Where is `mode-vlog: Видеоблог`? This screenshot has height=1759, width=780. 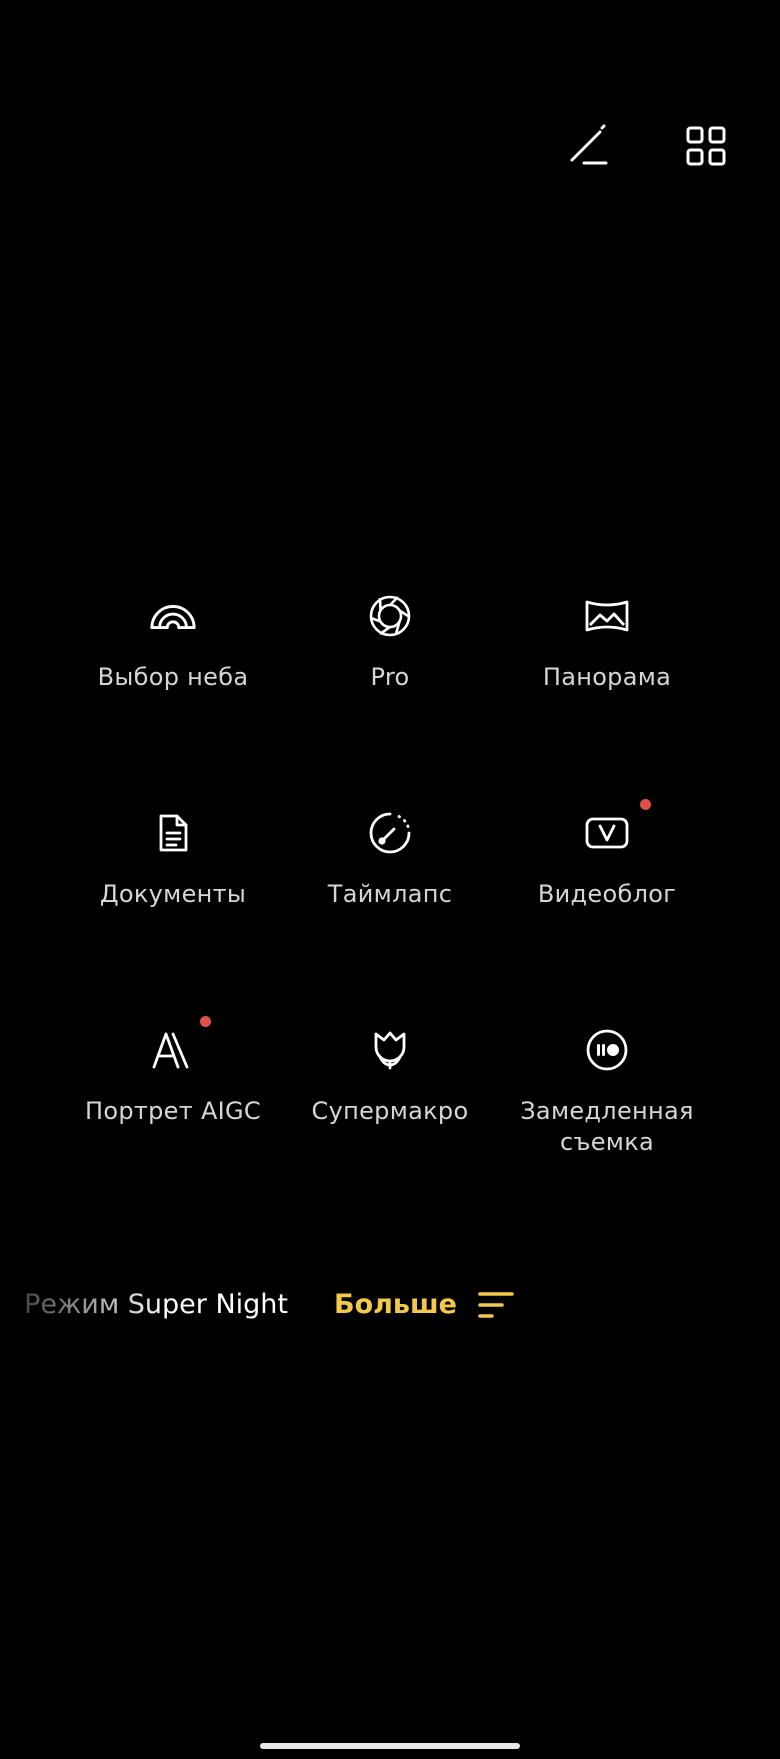
mode-vlog: Видеоблог is located at coordinates (607, 854).